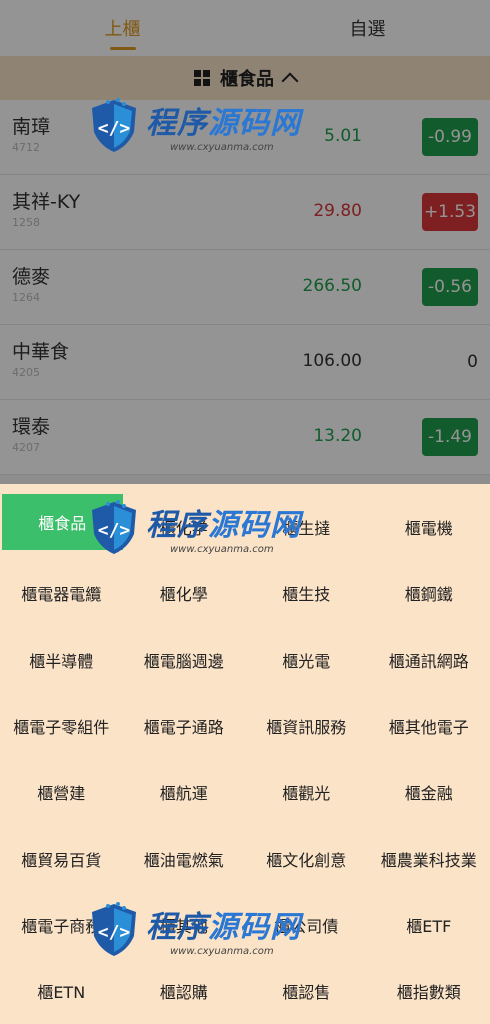 The width and height of the screenshot is (490, 1024). What do you see at coordinates (306, 593) in the screenshot?
I see `category-item: 櫃生技` at bounding box center [306, 593].